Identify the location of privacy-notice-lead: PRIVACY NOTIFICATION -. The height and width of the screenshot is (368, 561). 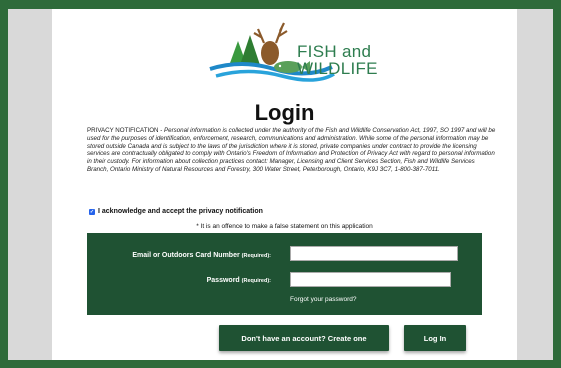
(126, 130).